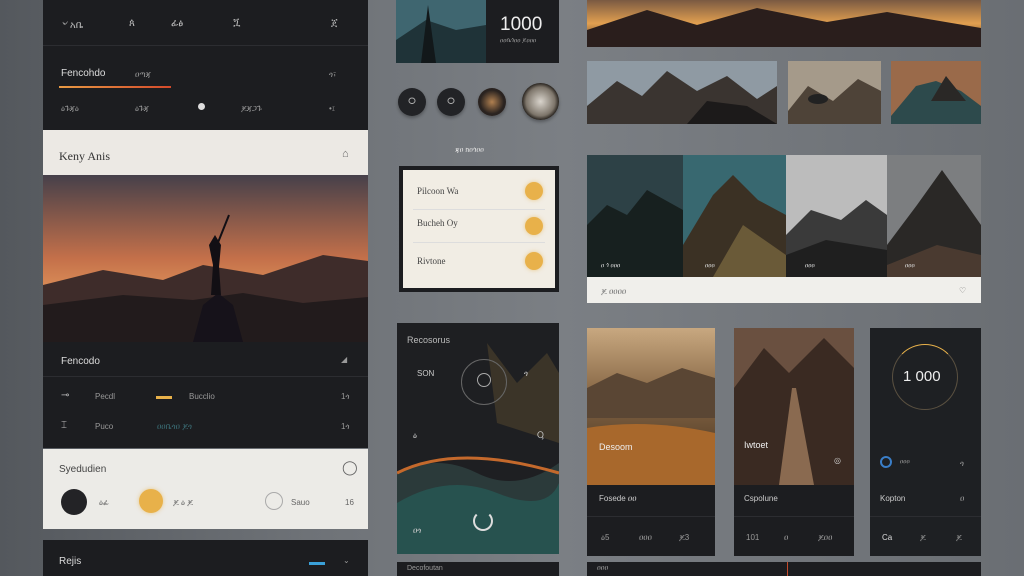 The image size is (1024, 576). What do you see at coordinates (478, 438) in the screenshot?
I see `map-card: Recosorus SON ጎ ዕ Ⴓ ዐጎ` at bounding box center [478, 438].